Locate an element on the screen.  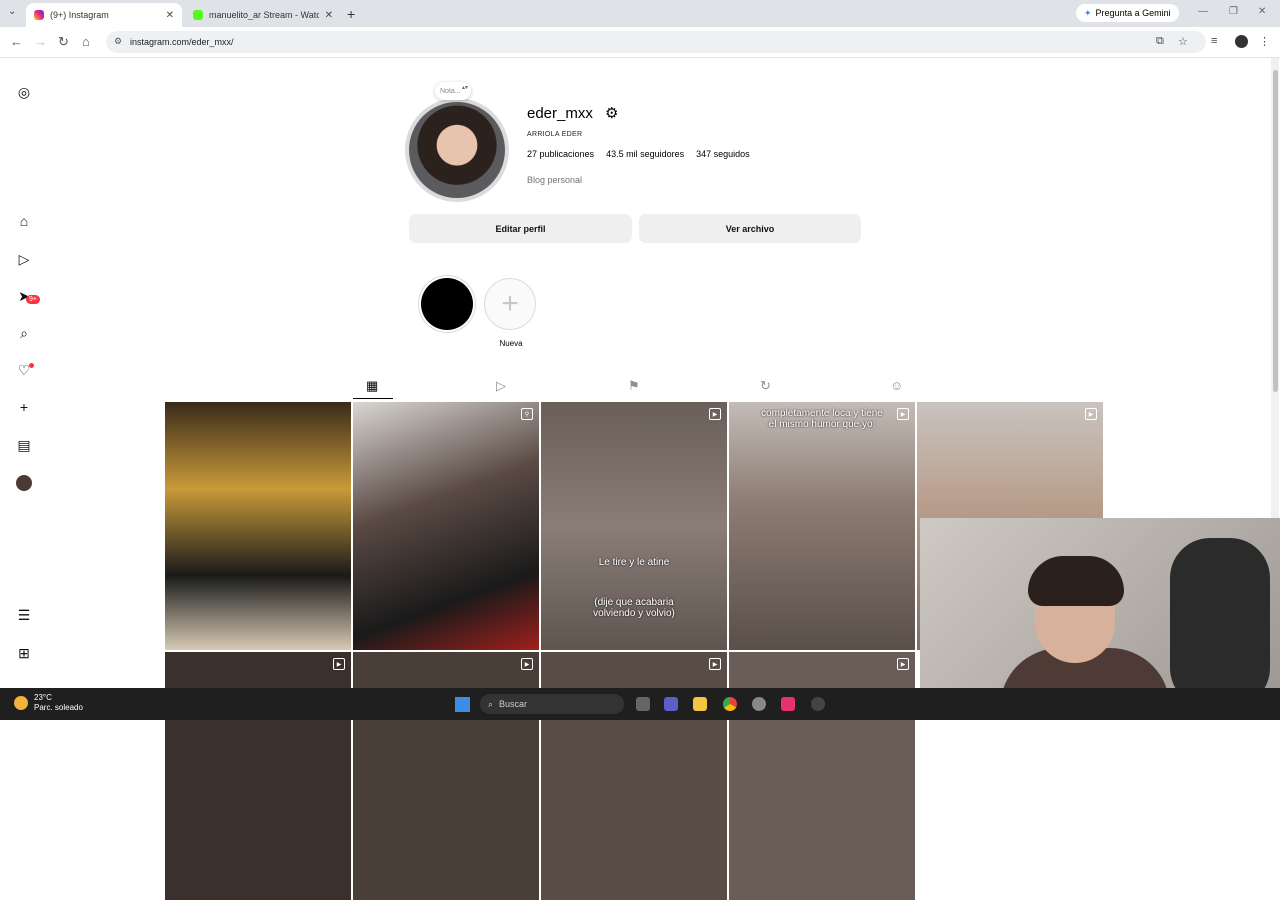
note-arrows-icon: ▴▾ is located at coordinates (464, 88).